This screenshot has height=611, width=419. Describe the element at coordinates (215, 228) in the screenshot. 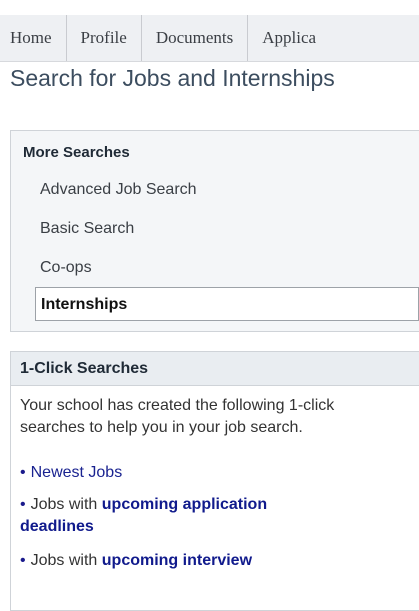

I see `search-link-basic: Basic Search` at that location.